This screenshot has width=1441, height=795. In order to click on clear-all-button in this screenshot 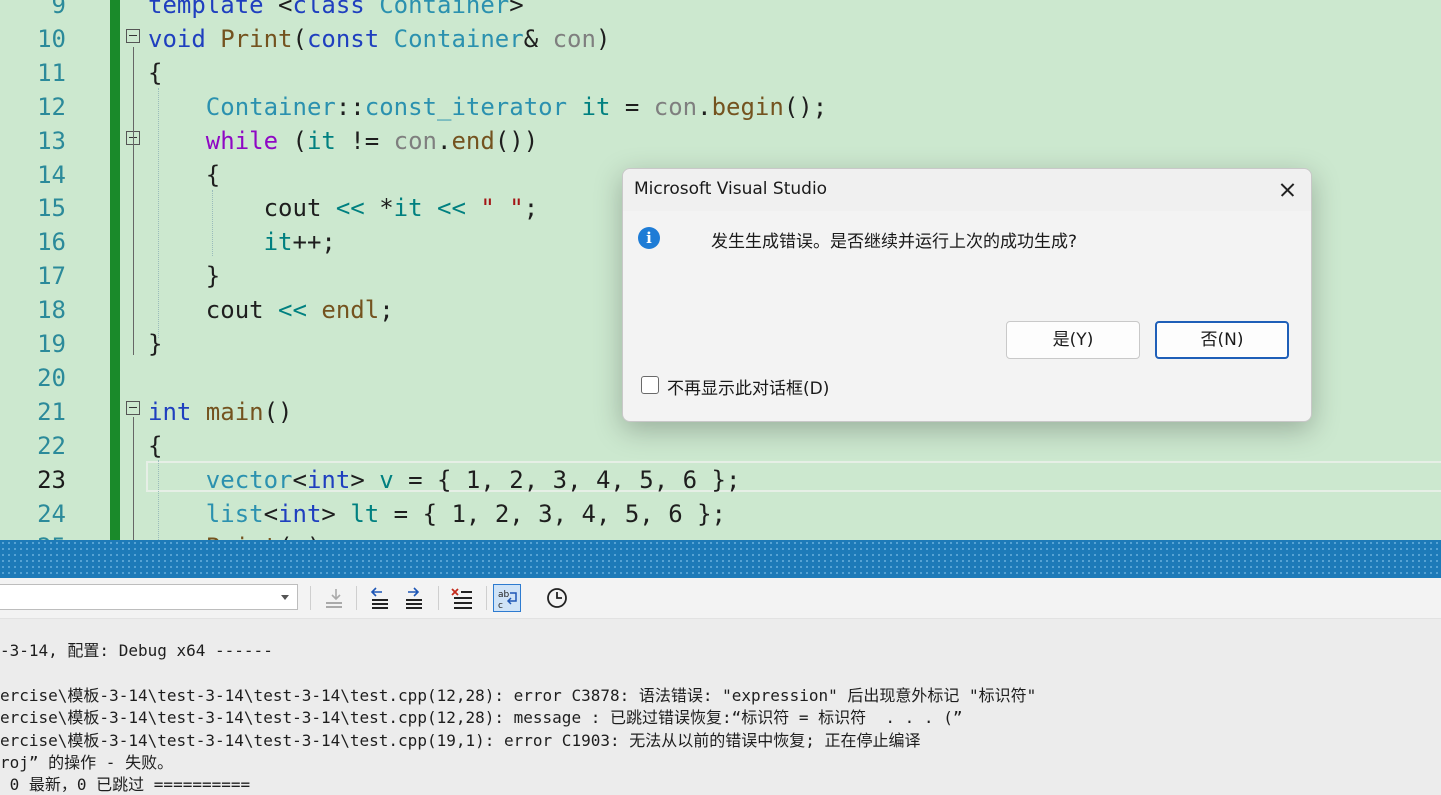, I will do `click(462, 598)`.